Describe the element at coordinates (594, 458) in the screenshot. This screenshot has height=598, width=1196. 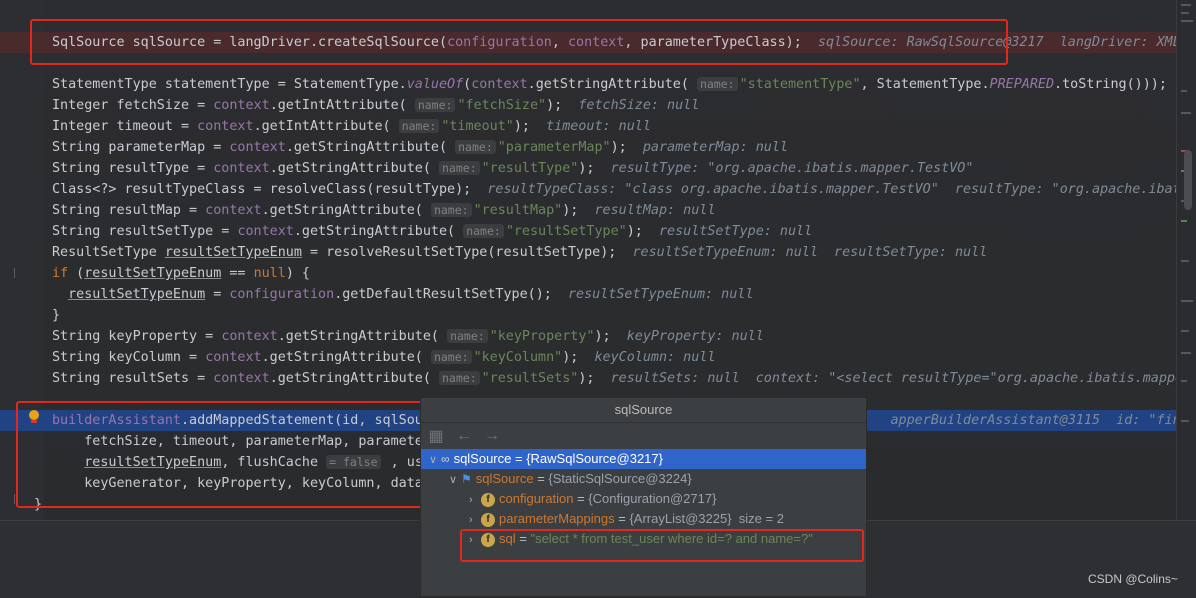
I see `variable-value: {RawSqlSource@3217}` at that location.